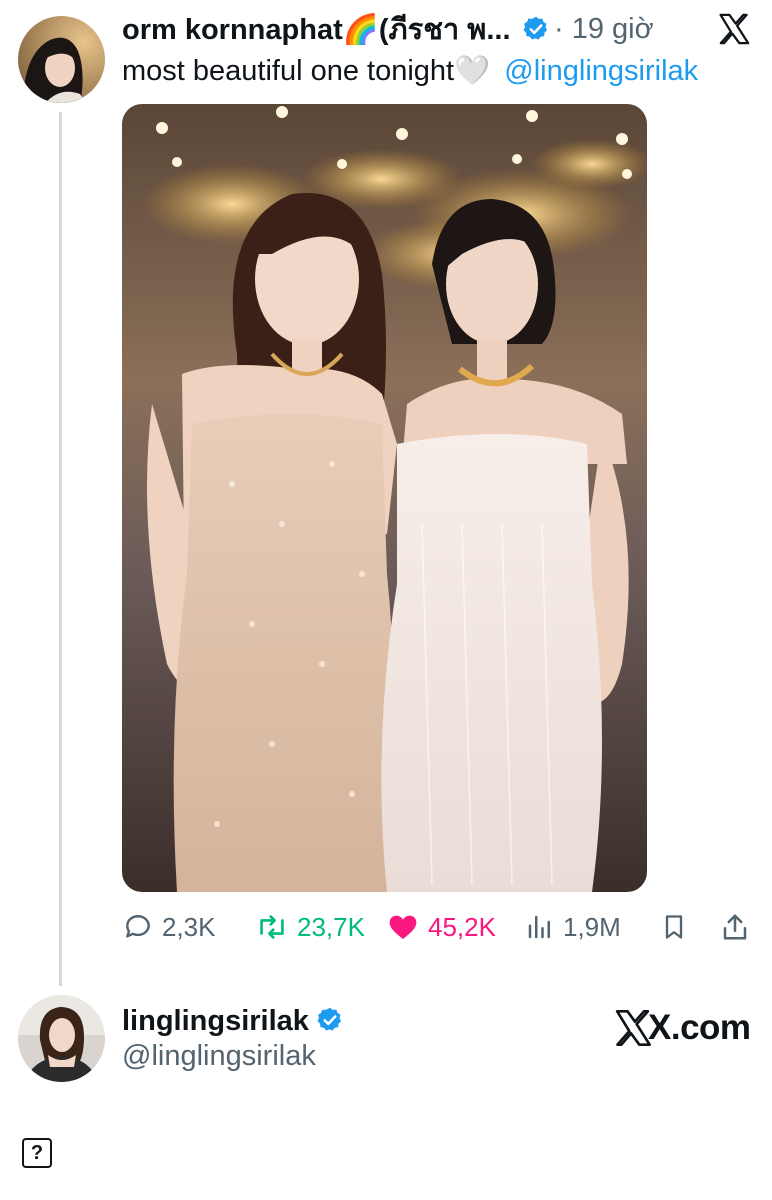 The height and width of the screenshot is (1200, 772). Describe the element at coordinates (219, 1056) in the screenshot. I see `quoted-handle: @linglingsirilak` at that location.